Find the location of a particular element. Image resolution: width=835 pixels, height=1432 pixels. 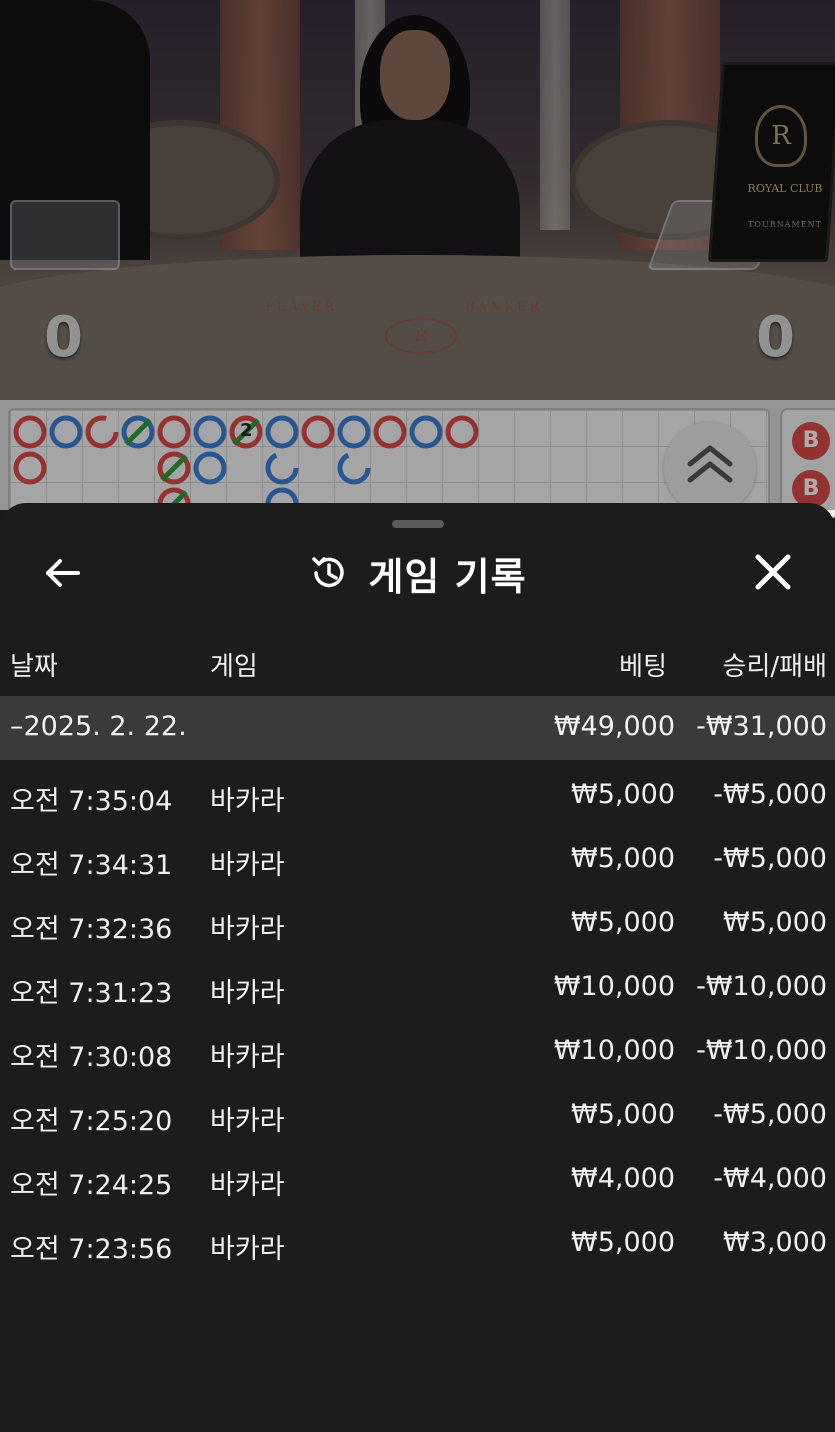

sheet-header: 게임 기록 is located at coordinates (417, 573).